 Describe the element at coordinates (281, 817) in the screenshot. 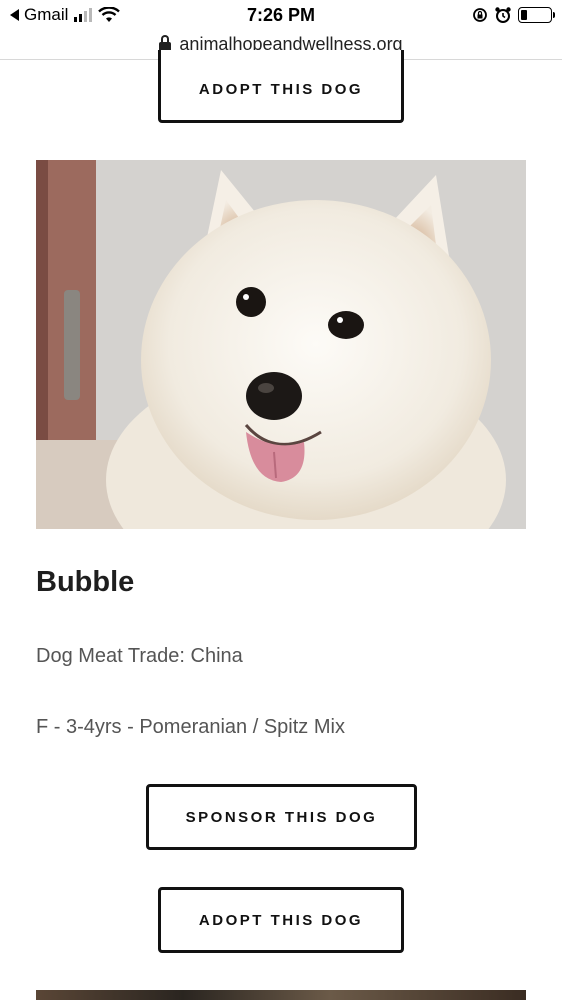

I see `sponsor-button: SPONSOR THIS DOG` at that location.